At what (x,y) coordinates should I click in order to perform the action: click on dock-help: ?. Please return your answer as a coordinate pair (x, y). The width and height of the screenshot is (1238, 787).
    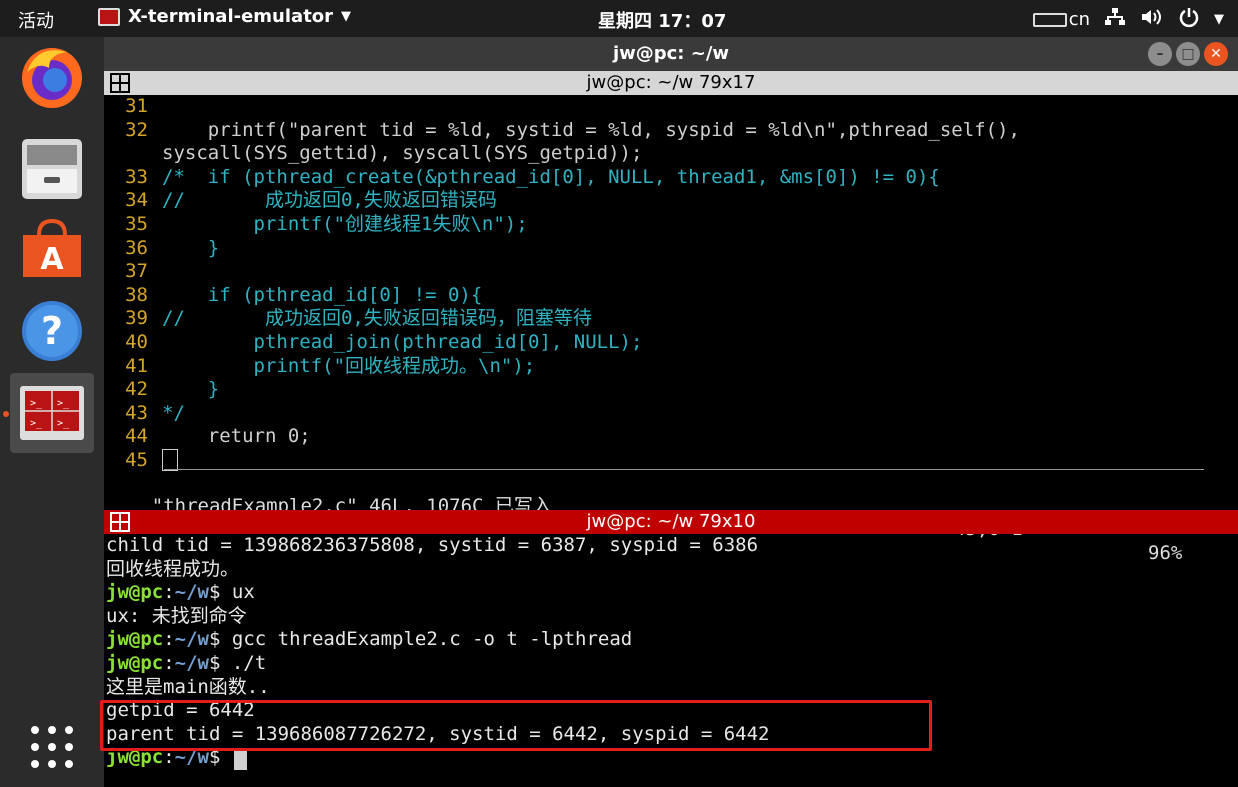
    Looking at the image, I should click on (52, 331).